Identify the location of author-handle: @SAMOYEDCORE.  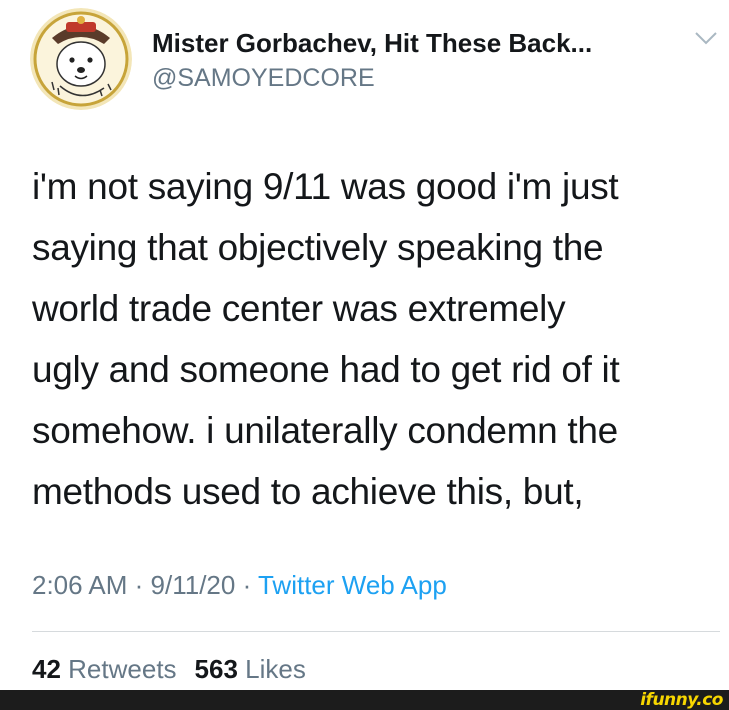
(263, 78).